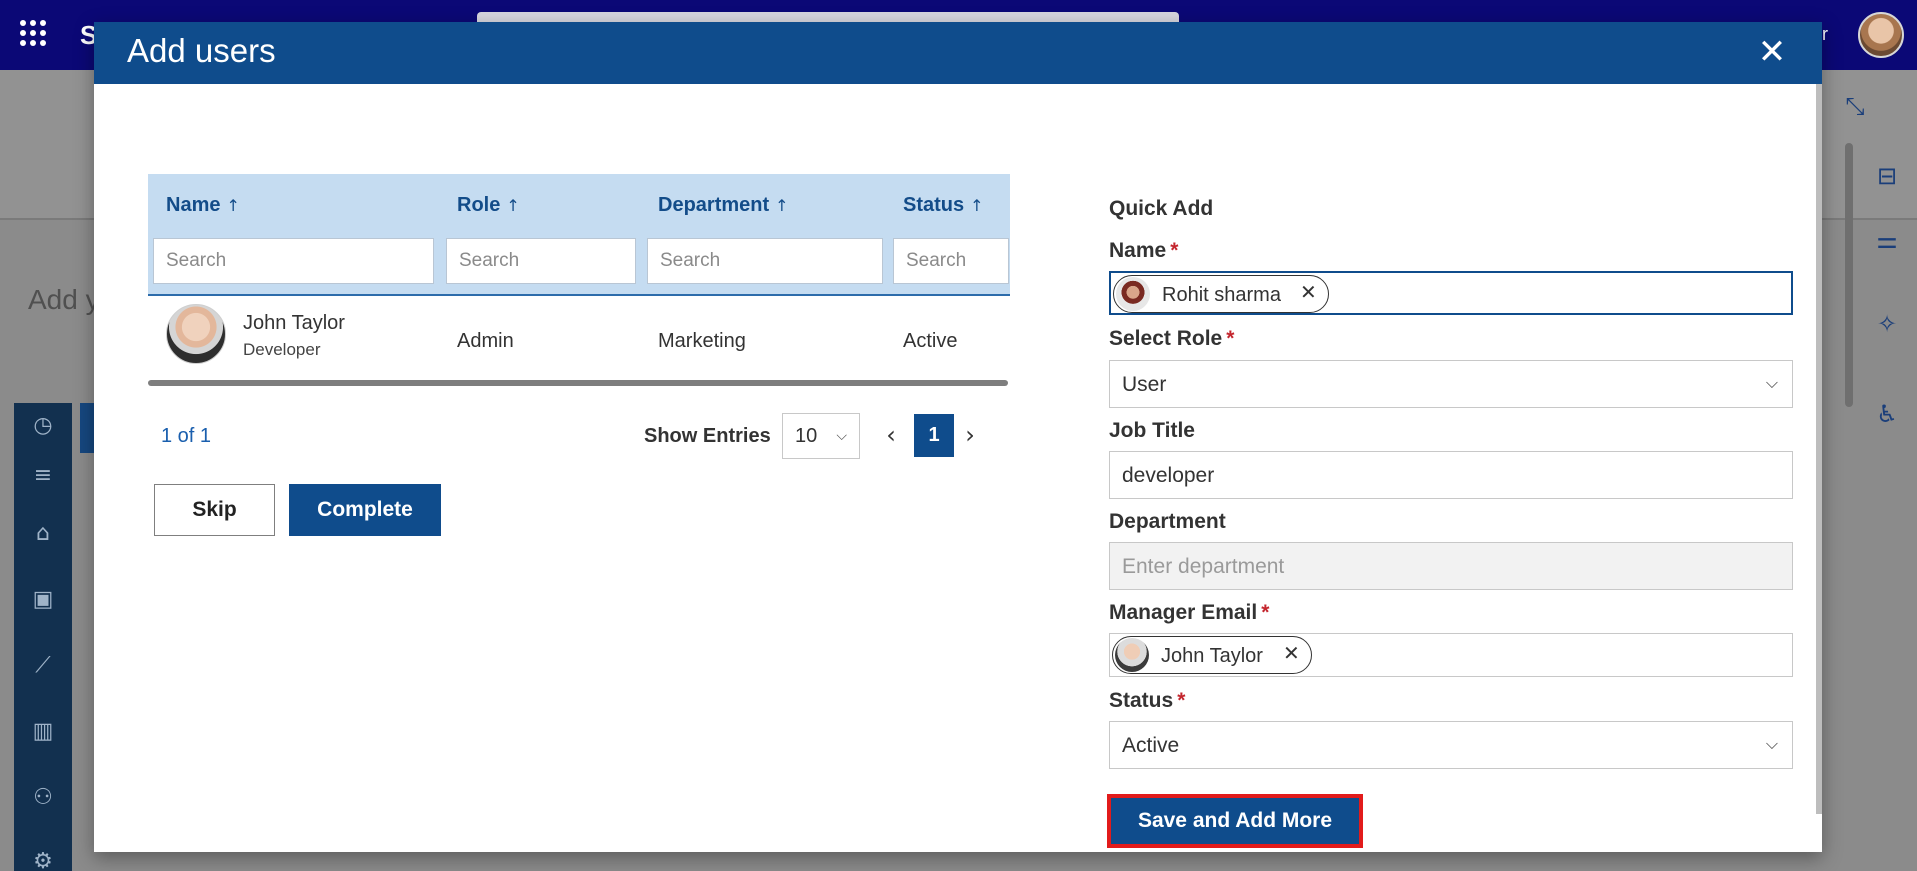 The image size is (1917, 871). Describe the element at coordinates (891, 435) in the screenshot. I see `previous-page-icon: ‹` at that location.